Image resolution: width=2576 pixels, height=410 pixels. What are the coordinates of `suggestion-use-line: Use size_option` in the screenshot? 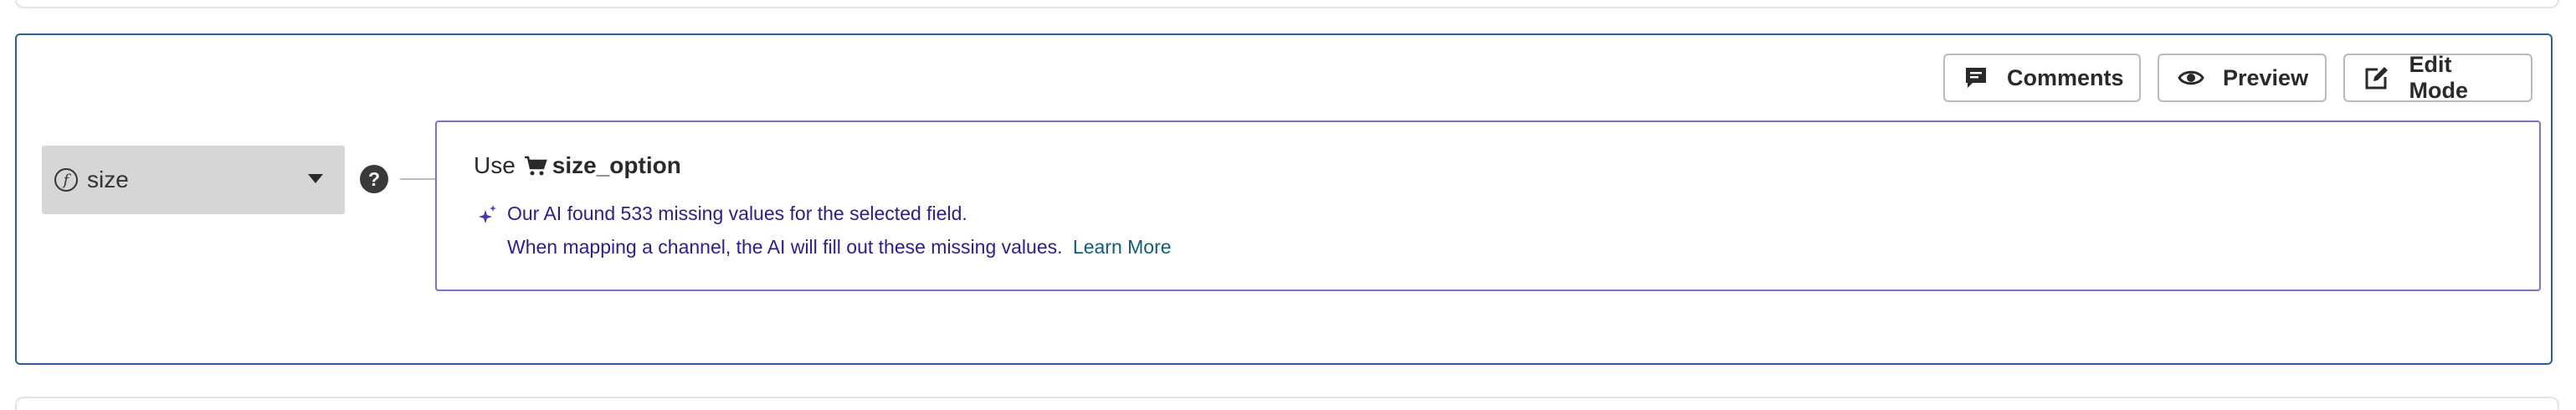 It's located at (577, 165).